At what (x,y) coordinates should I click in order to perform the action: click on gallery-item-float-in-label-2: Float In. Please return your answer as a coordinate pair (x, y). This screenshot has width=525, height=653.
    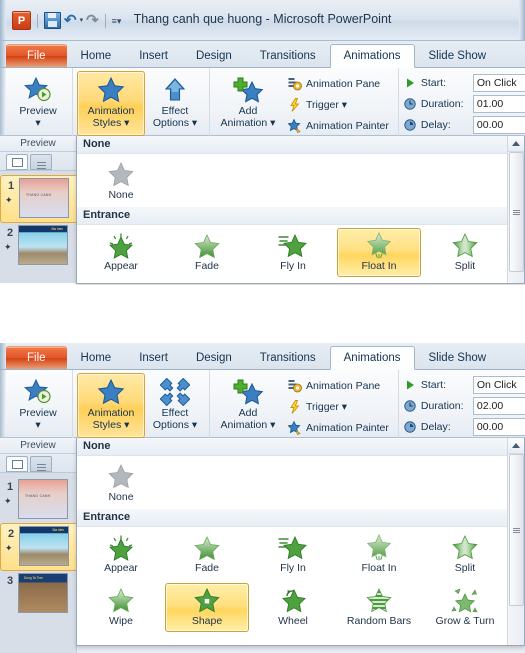
    Looking at the image, I should click on (379, 568).